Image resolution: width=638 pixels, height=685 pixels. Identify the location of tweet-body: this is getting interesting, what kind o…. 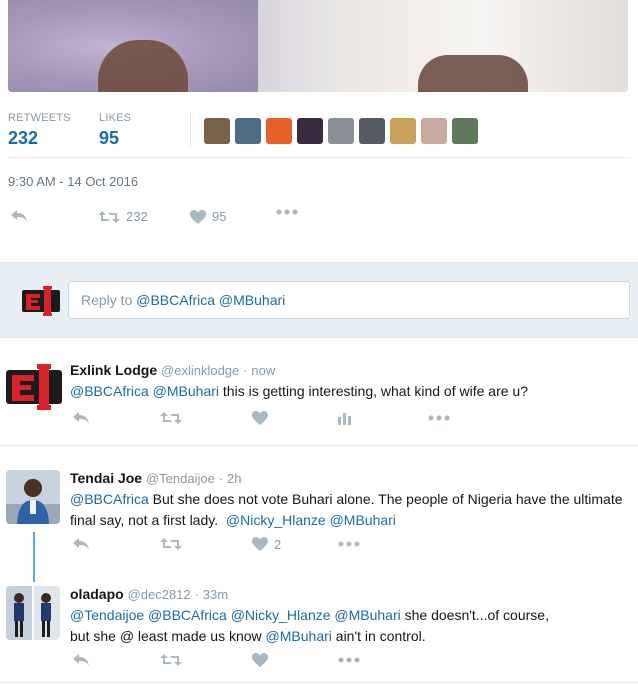
(373, 391).